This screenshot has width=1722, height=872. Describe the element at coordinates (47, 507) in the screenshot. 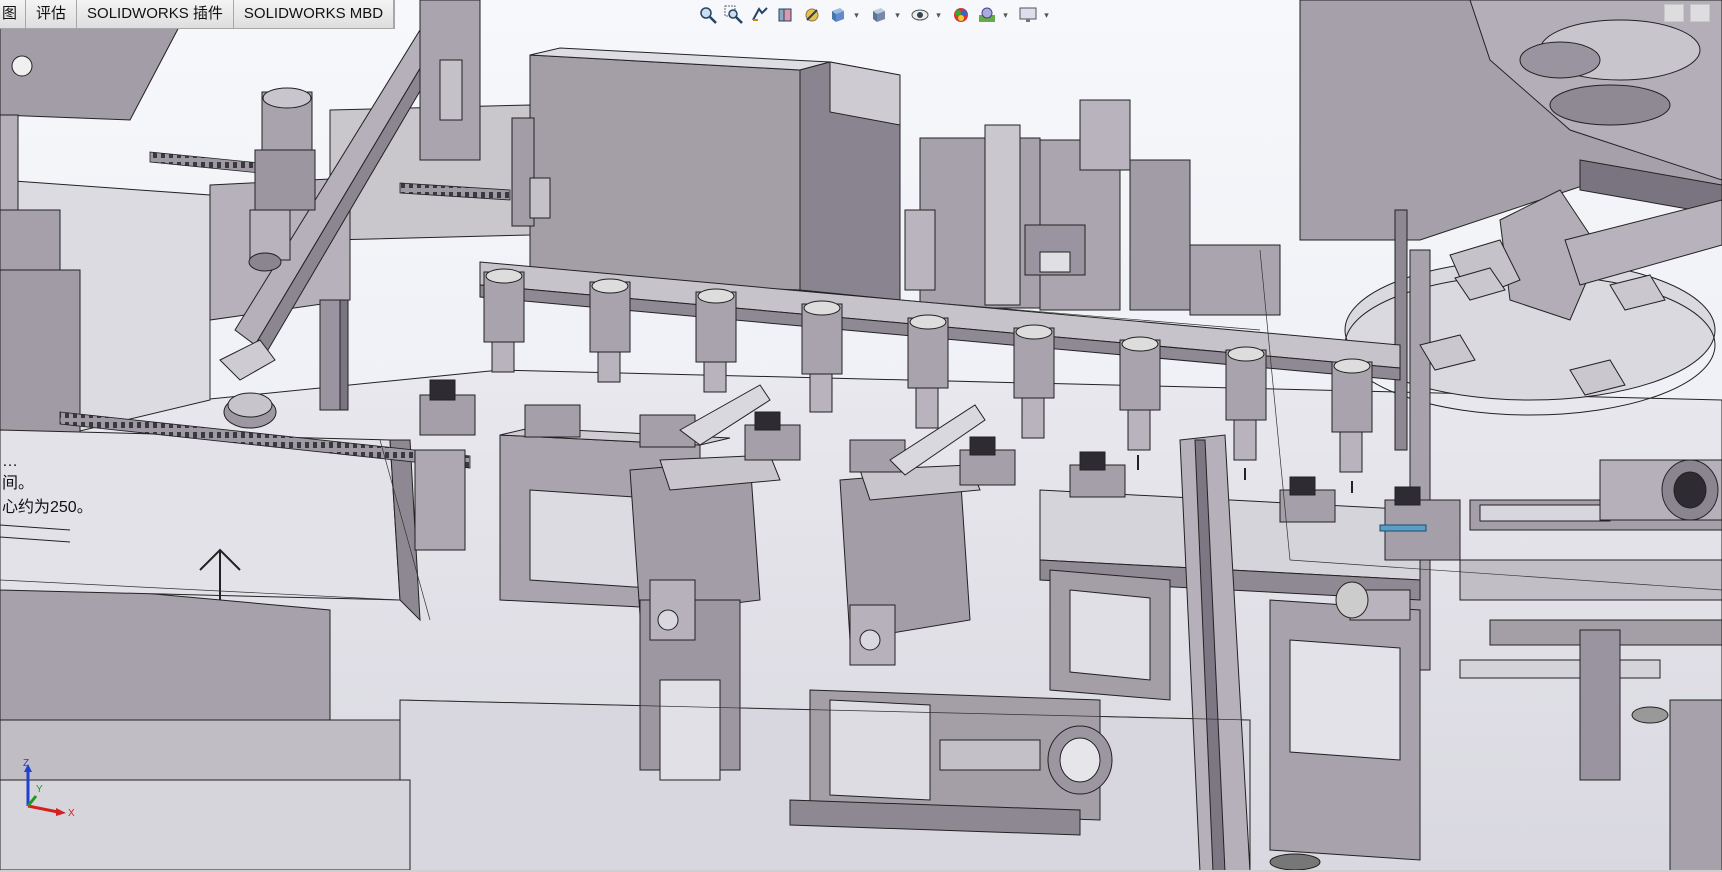

I see `annotation-line-3: 心约为250。` at that location.